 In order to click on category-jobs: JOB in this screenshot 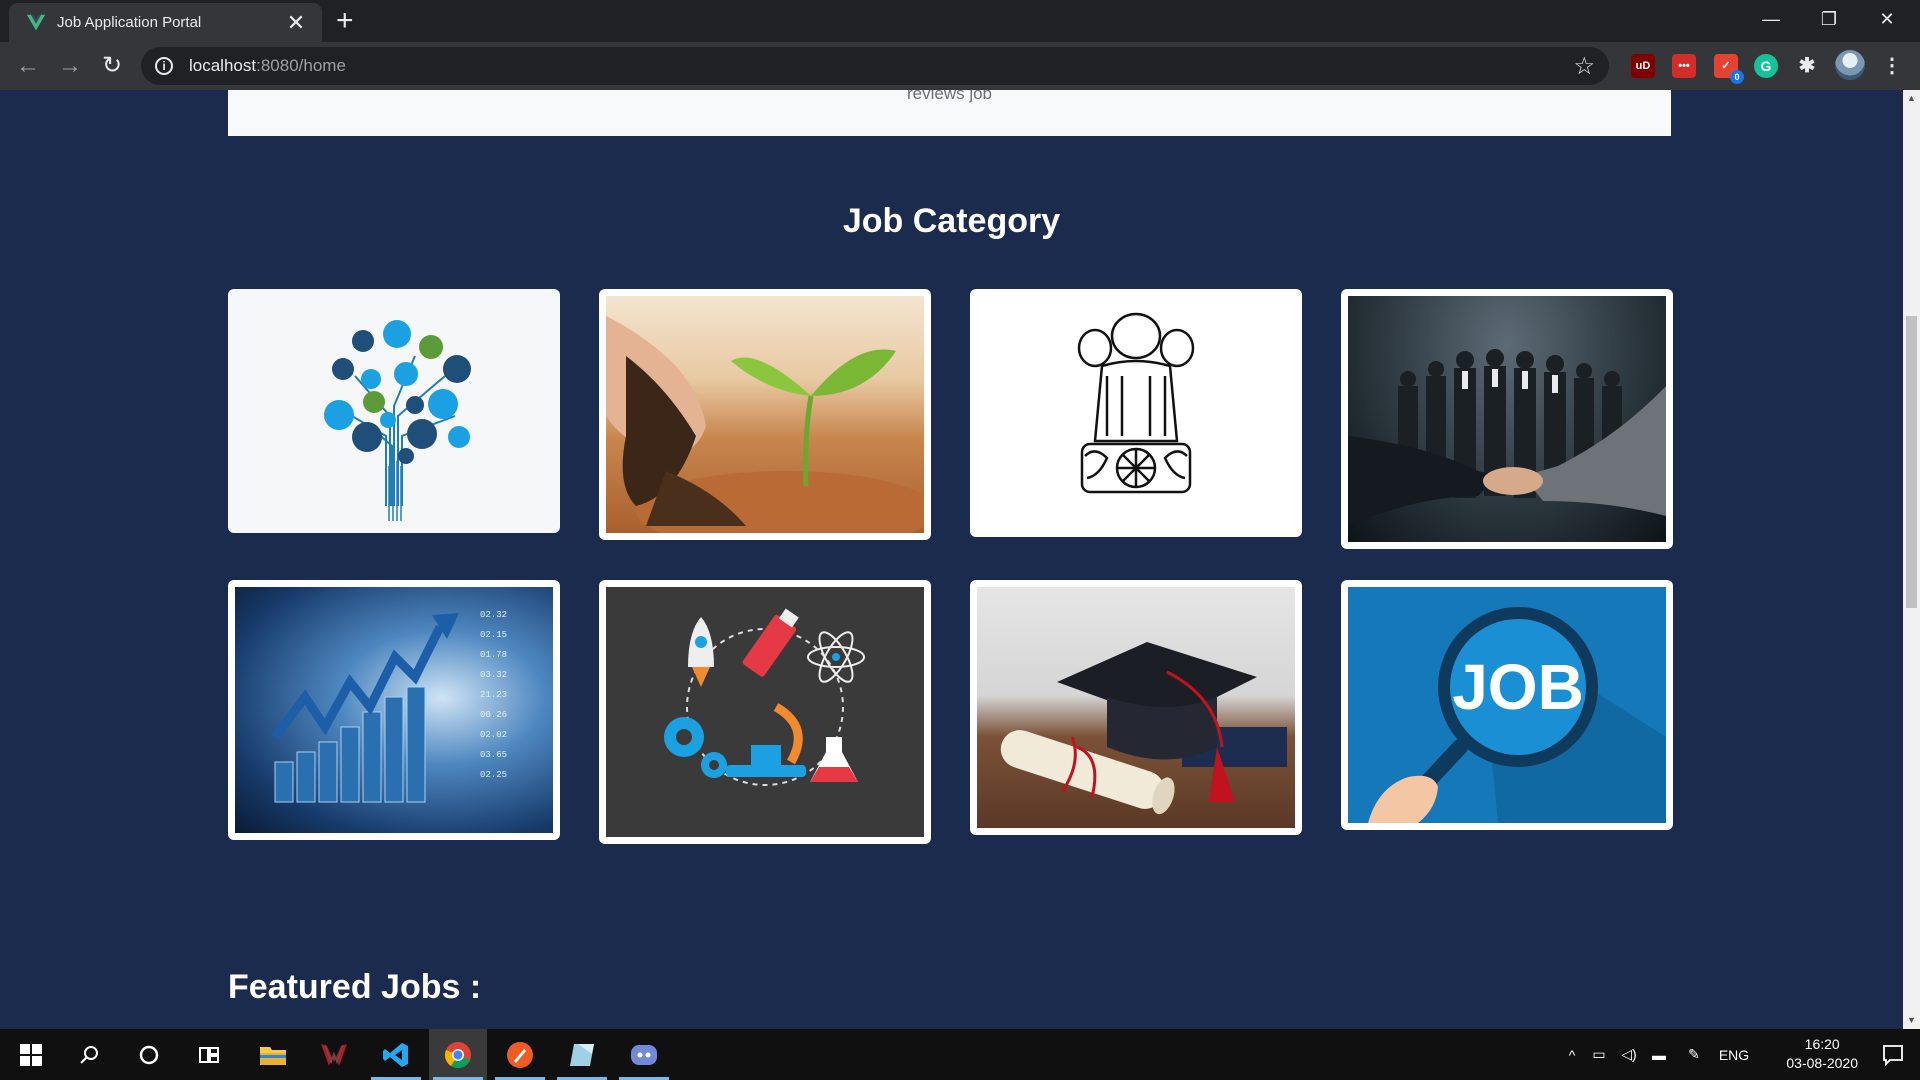, I will do `click(1507, 705)`.